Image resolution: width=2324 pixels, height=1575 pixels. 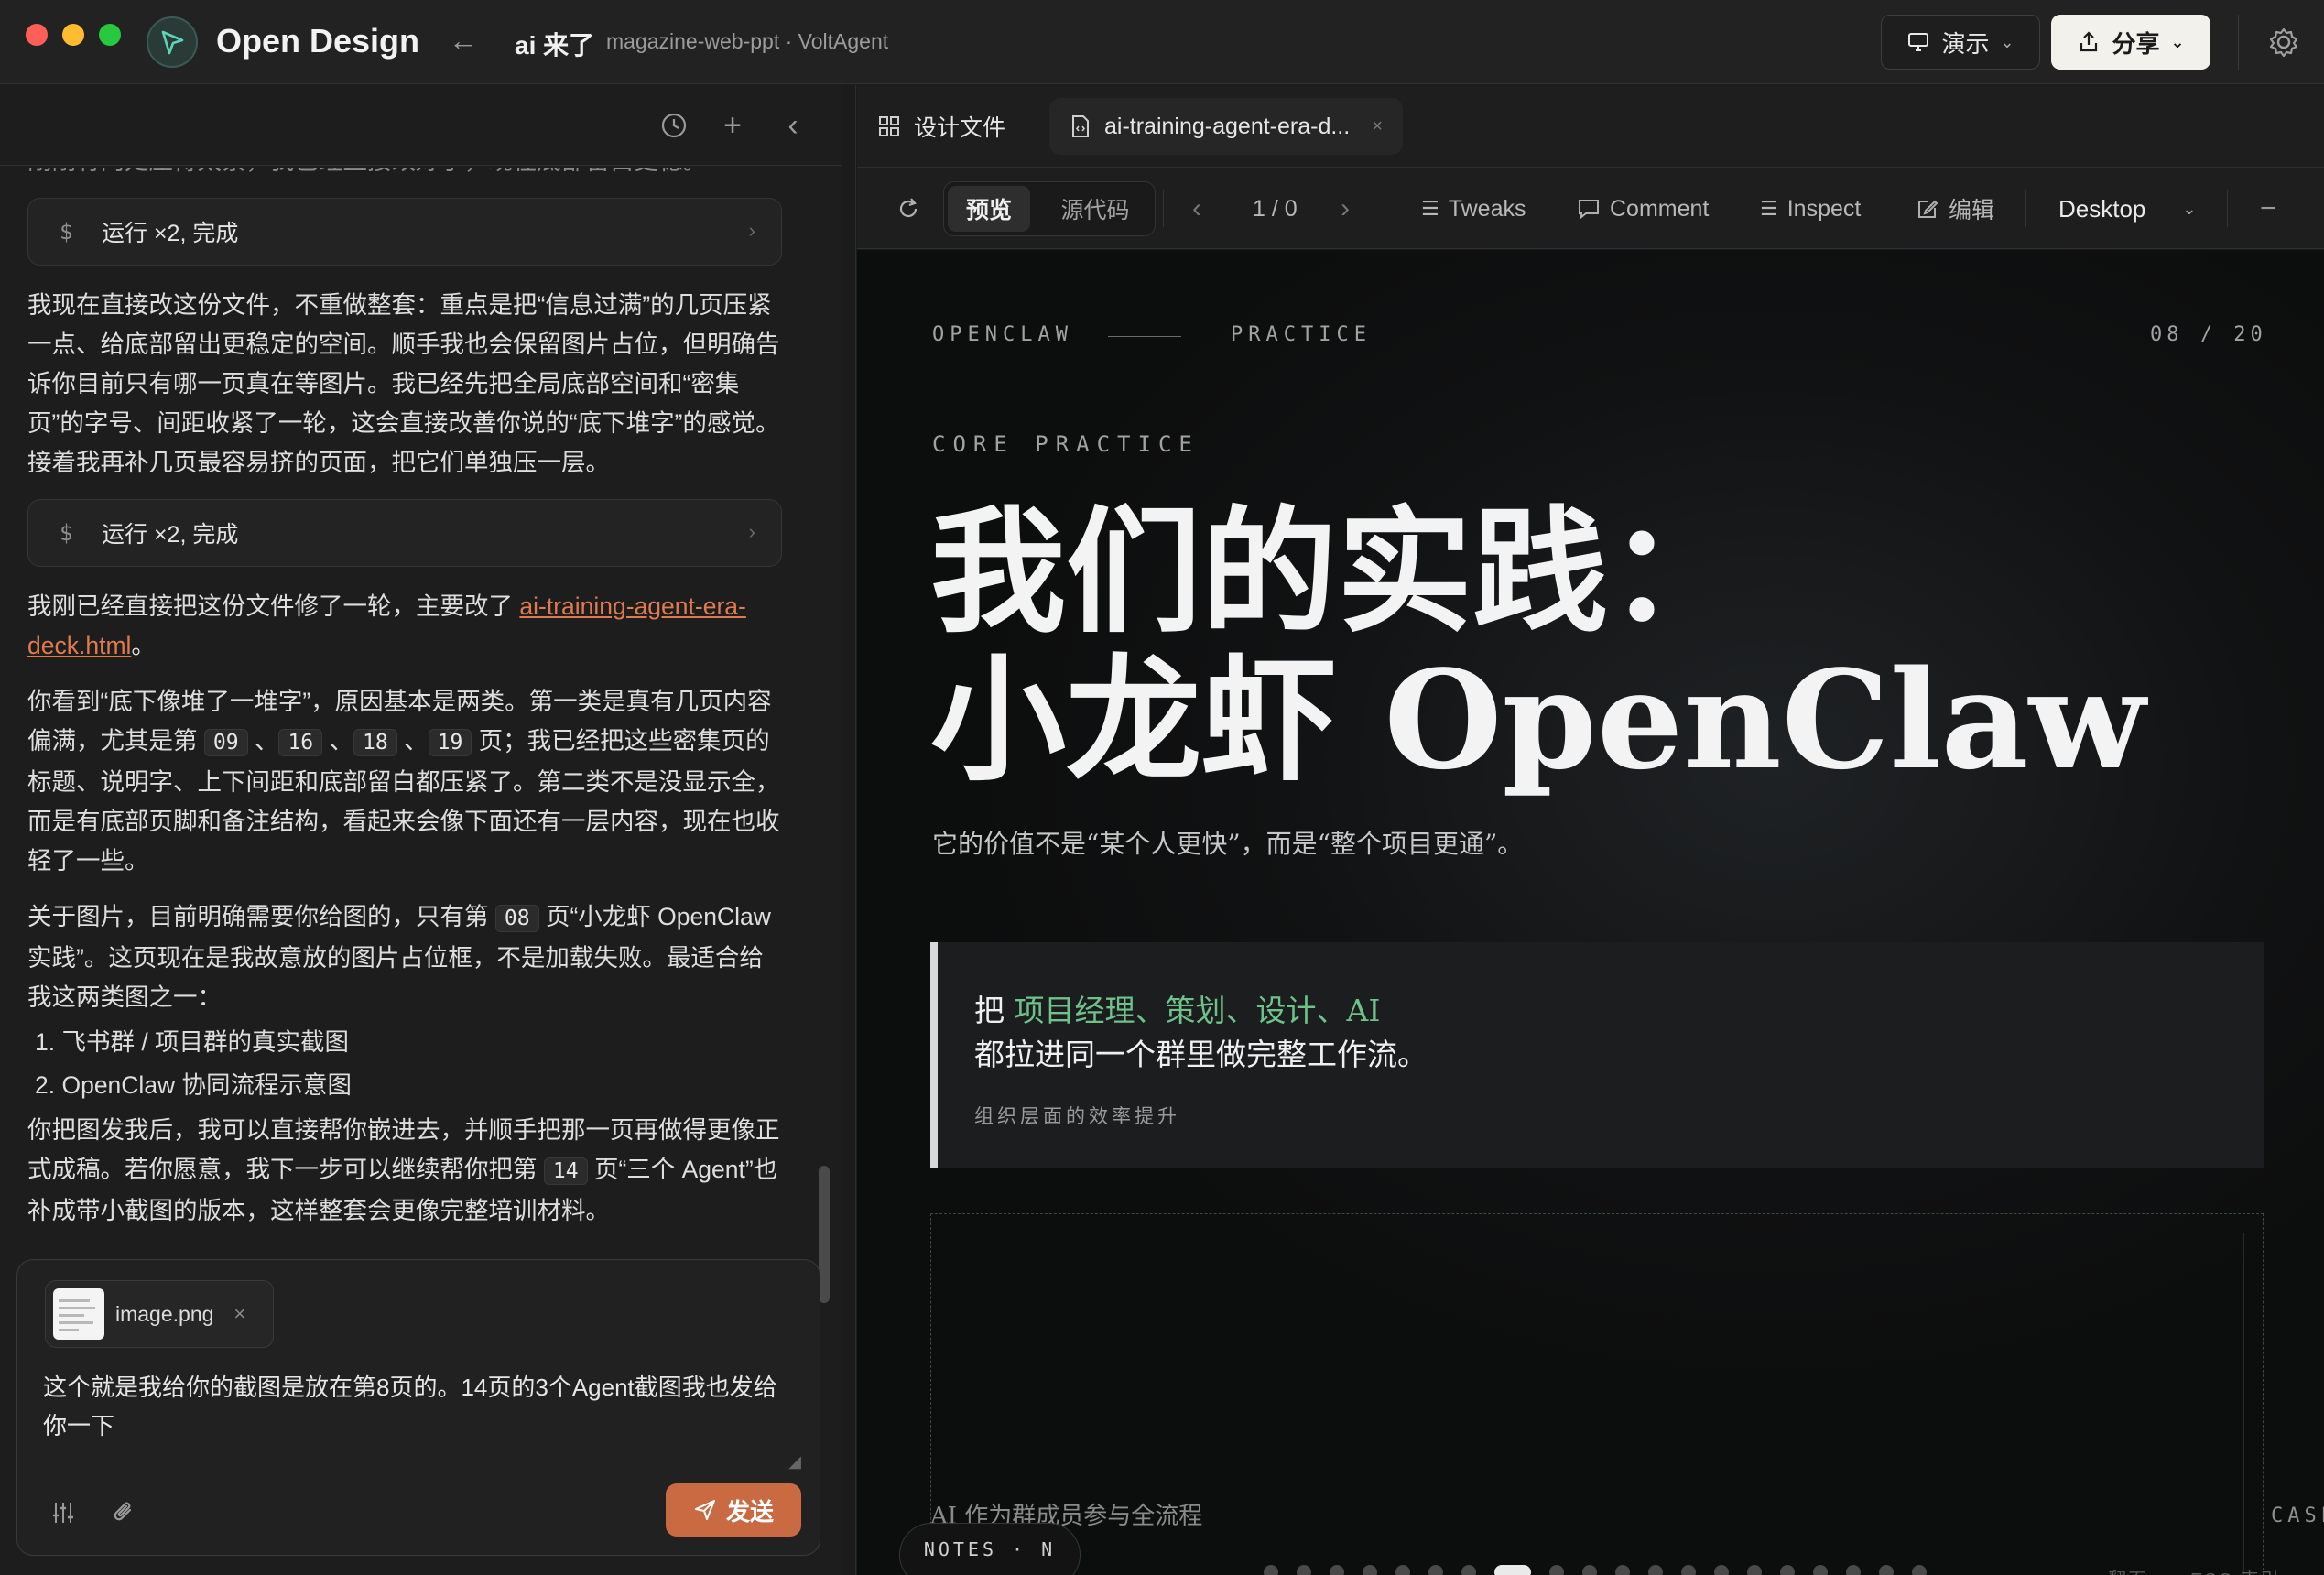 What do you see at coordinates (160, 1314) in the screenshot?
I see `attachment-chip: image.png ×` at bounding box center [160, 1314].